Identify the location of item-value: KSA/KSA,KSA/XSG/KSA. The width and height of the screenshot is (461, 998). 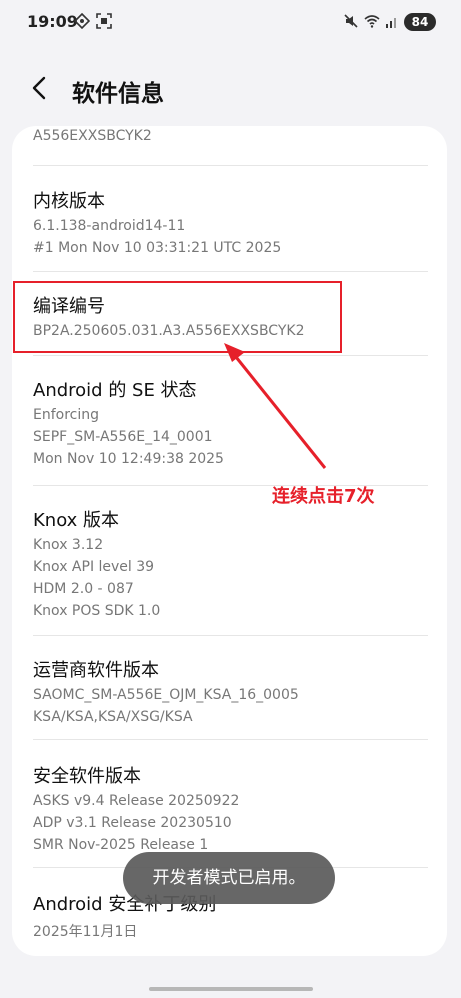
(113, 717).